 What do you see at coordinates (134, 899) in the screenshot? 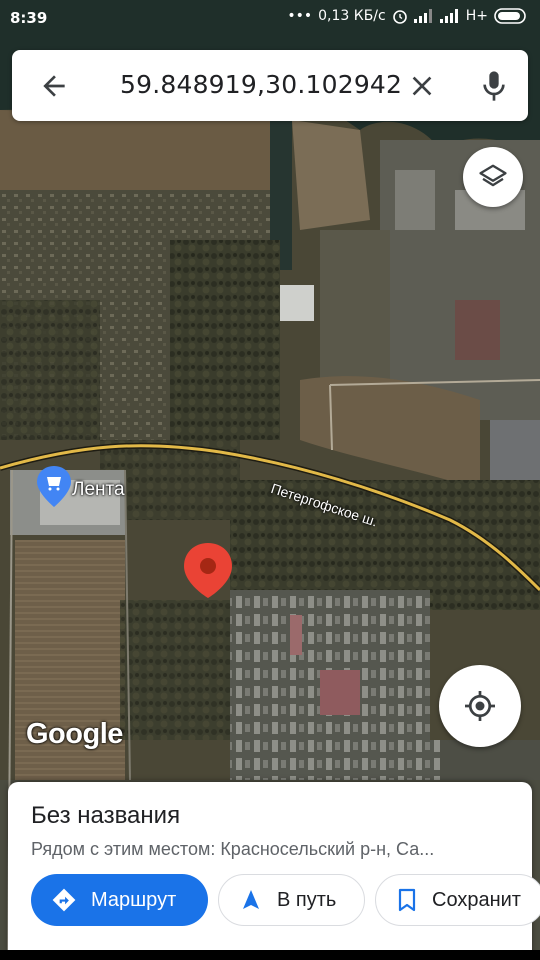
I see `route-label: Маршрут` at bounding box center [134, 899].